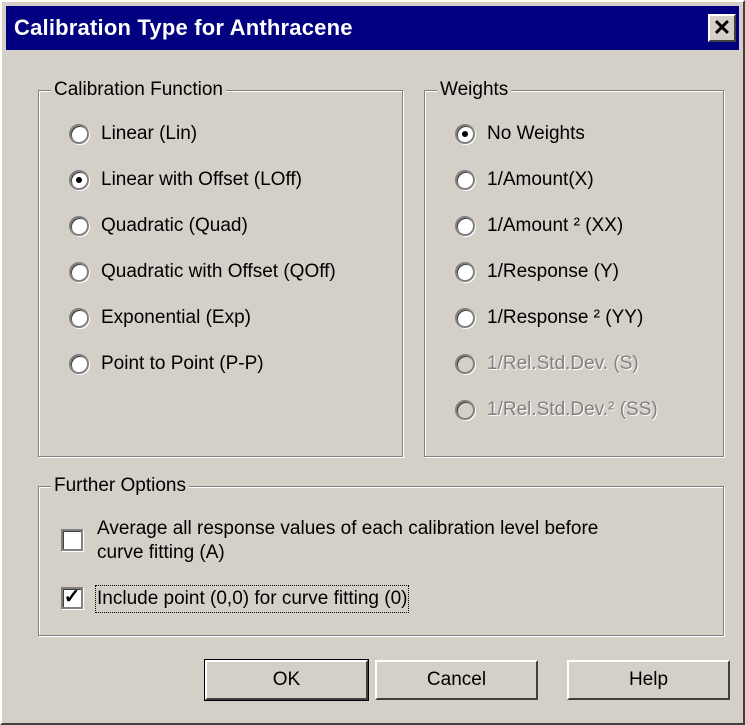 Image resolution: width=745 pixels, height=725 pixels. I want to click on radio-quadratic: Quadratic (Quad), so click(158, 226).